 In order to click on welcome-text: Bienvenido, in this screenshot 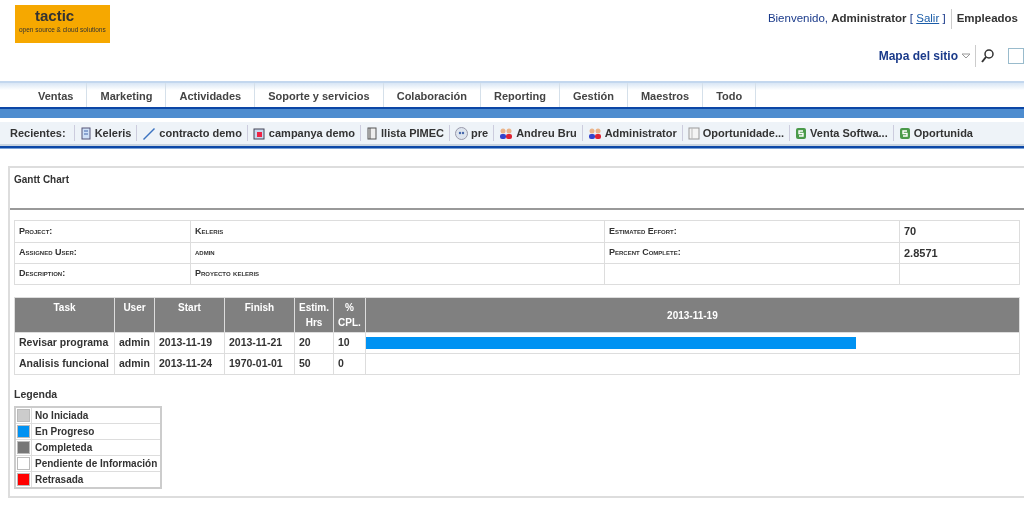, I will do `click(797, 19)`.